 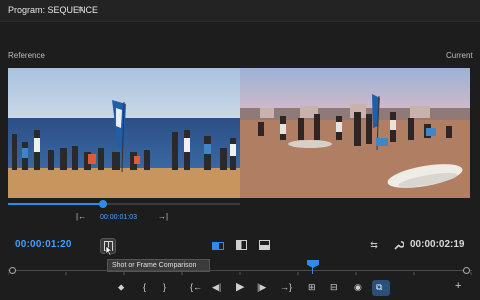 I want to click on header-divider, so click(x=240, y=21).